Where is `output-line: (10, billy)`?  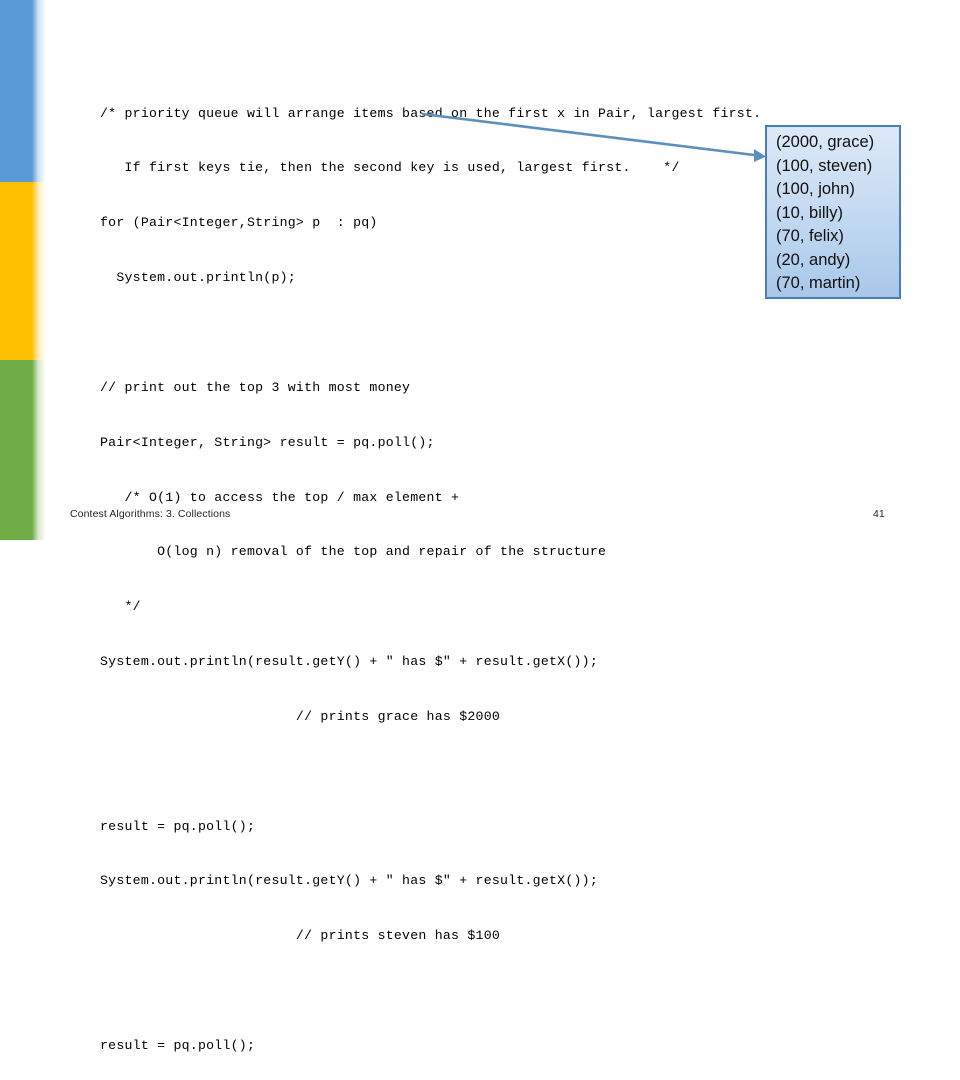 output-line: (10, billy) is located at coordinates (809, 212).